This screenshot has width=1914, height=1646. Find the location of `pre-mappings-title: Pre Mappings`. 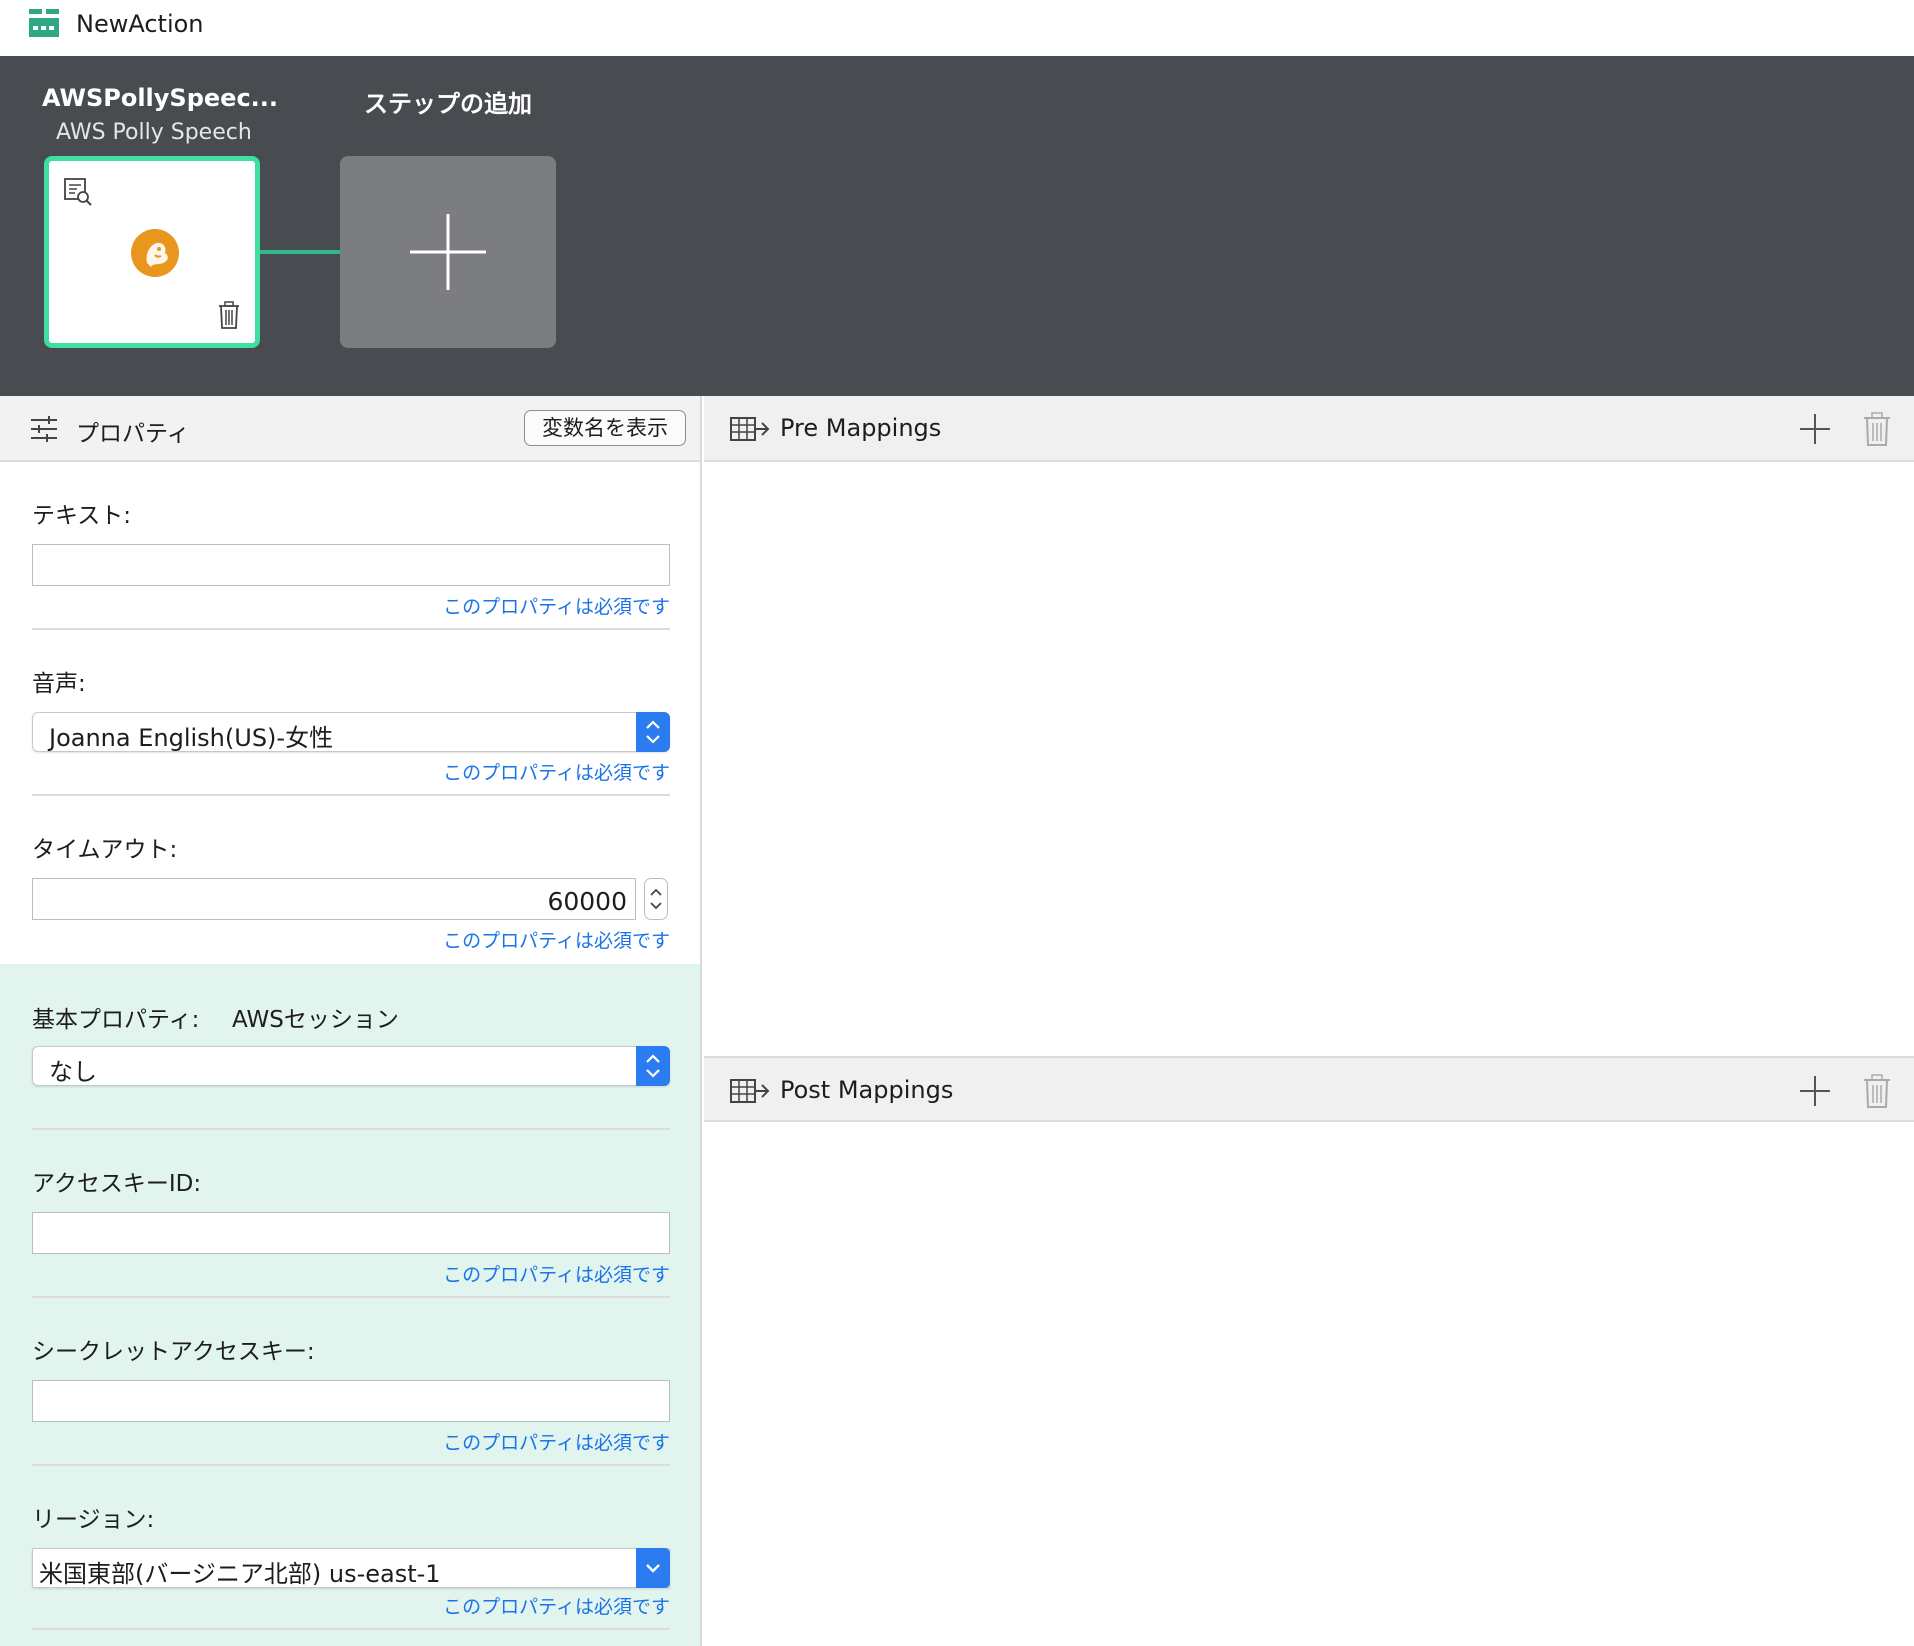

pre-mappings-title: Pre Mappings is located at coordinates (860, 428).